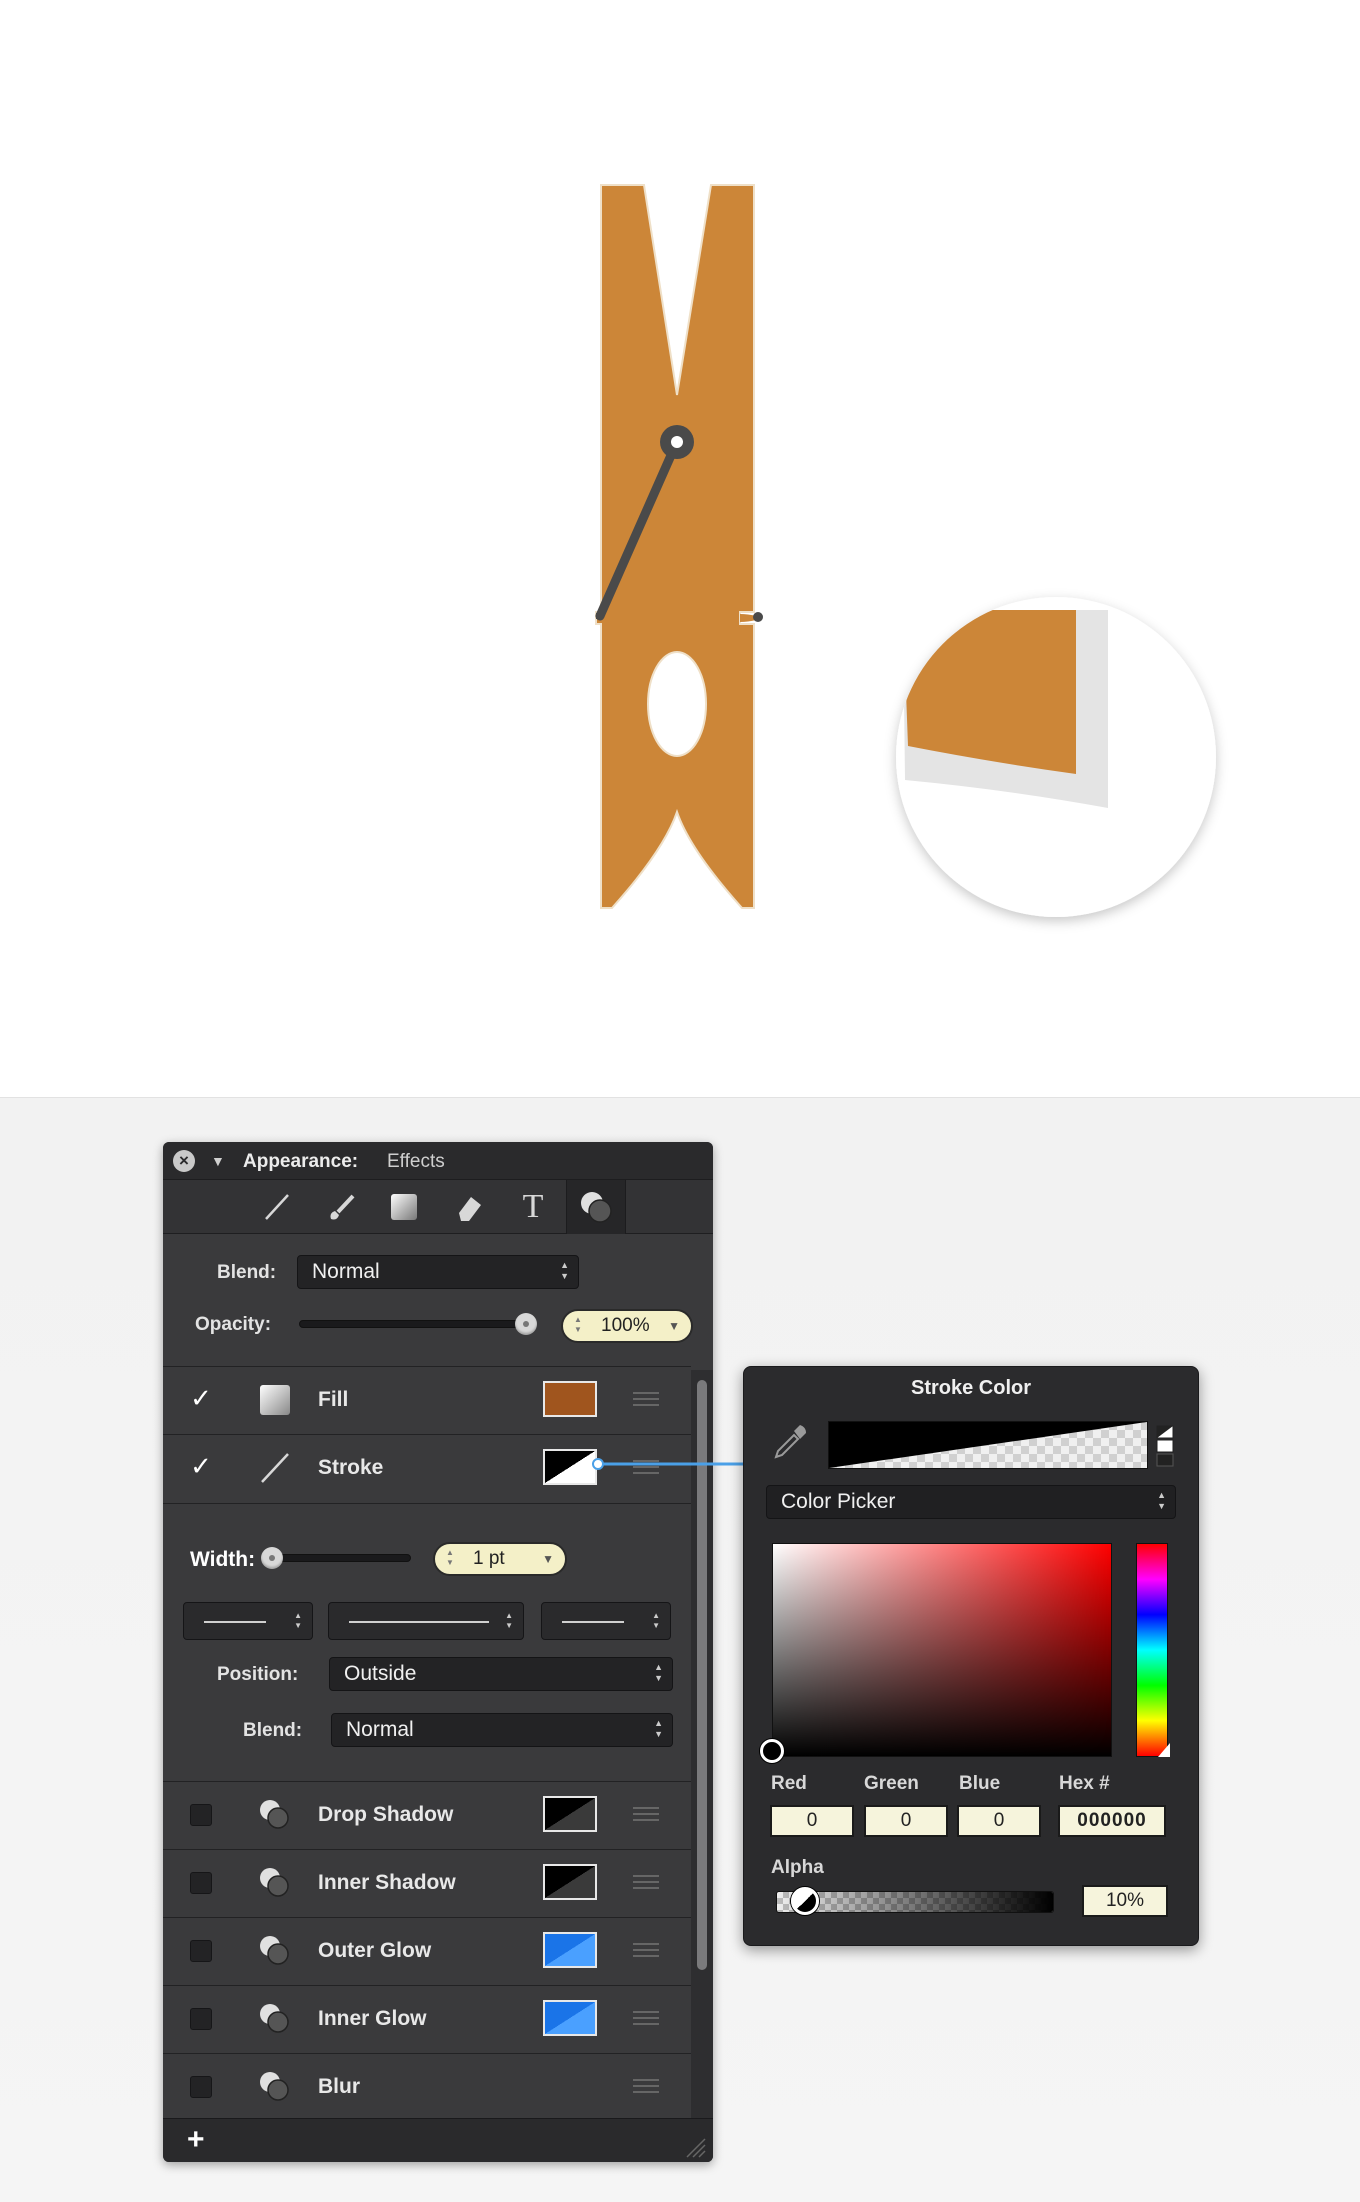 The image size is (1360, 2202). I want to click on color-field-cursor, so click(772, 1751).